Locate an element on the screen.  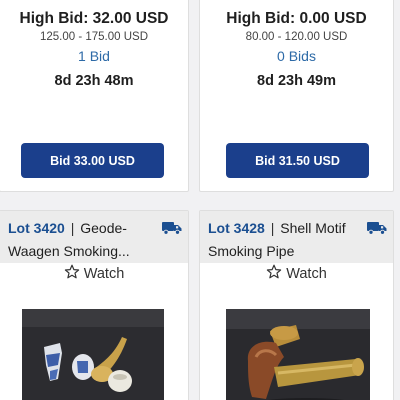
time-remaining: 8d 23h 49m is located at coordinates (296, 81).